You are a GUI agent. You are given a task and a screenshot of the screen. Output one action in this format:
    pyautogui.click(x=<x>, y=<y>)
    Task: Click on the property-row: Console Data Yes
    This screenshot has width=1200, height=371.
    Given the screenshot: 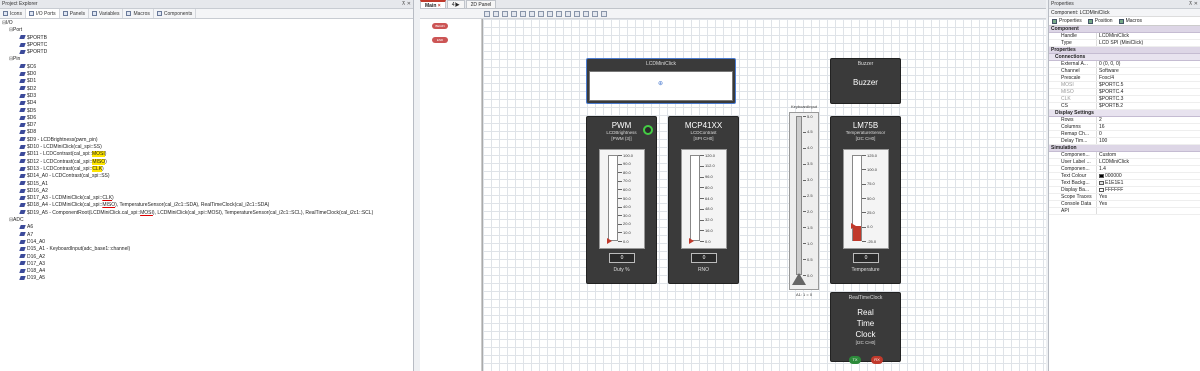 What is the action you would take?
    pyautogui.click(x=1124, y=204)
    